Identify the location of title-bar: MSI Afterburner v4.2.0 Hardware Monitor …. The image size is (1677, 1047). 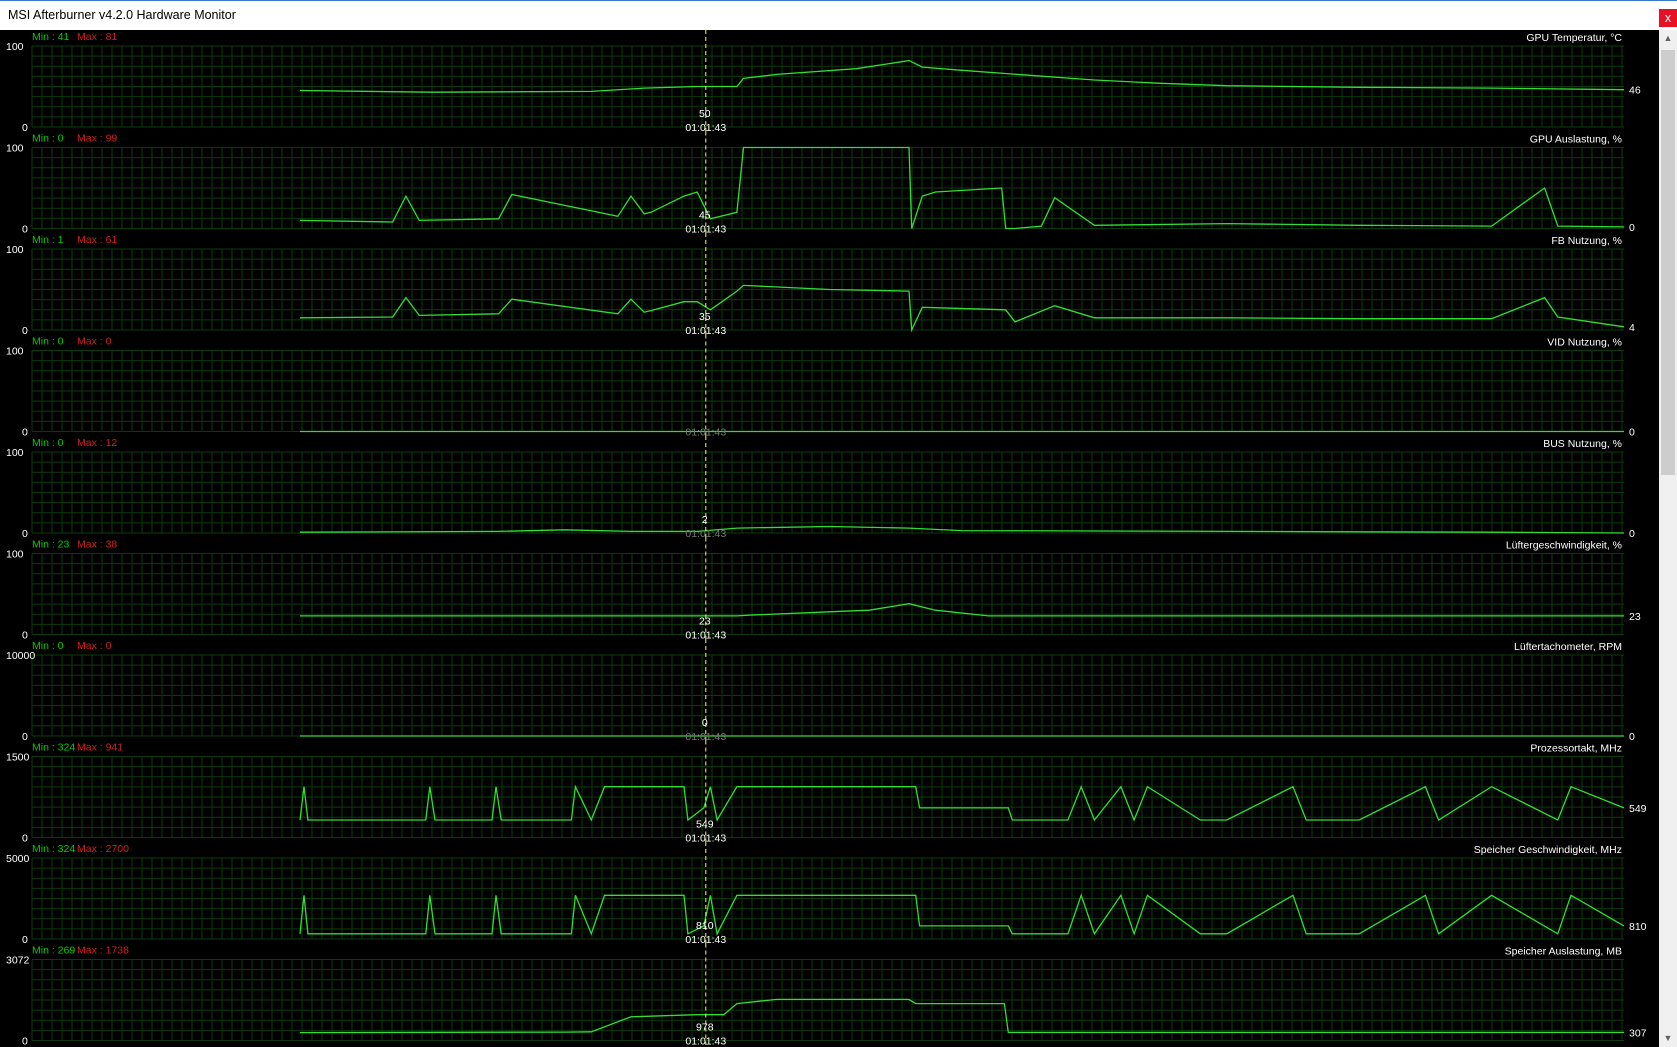
(838, 15).